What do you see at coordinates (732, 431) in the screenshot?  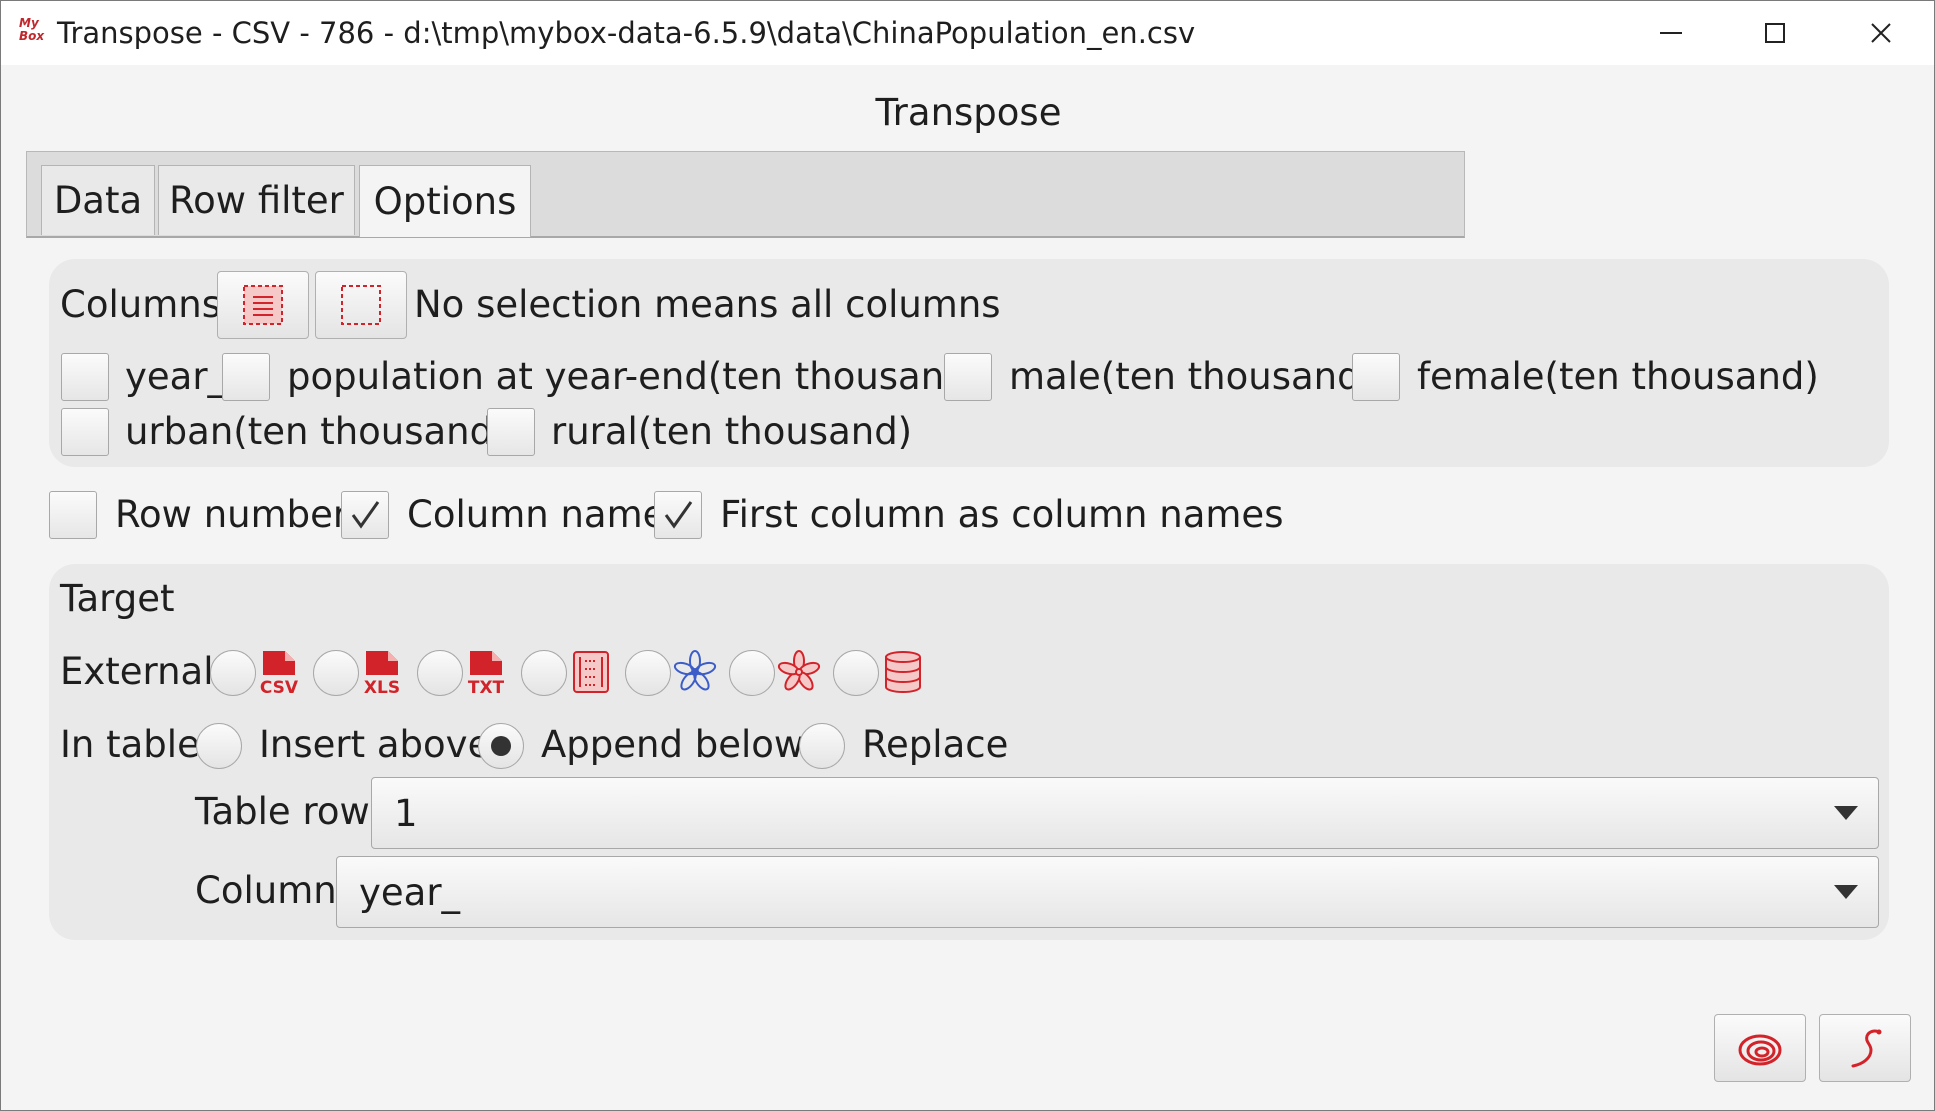 I see `column-label-rural: rural(ten thousand)` at bounding box center [732, 431].